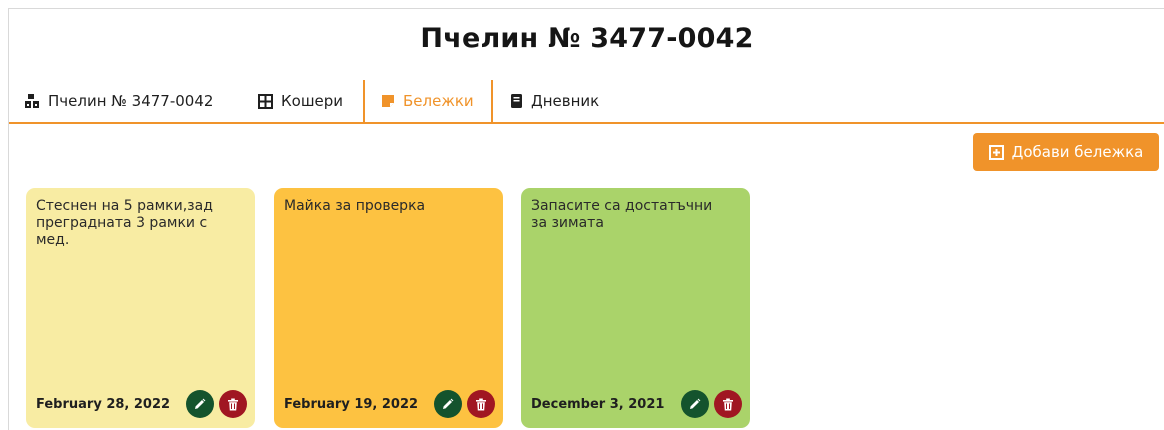 Image resolution: width=1164 pixels, height=430 pixels. Describe the element at coordinates (312, 101) in the screenshot. I see `tab-label: Кошери` at that location.